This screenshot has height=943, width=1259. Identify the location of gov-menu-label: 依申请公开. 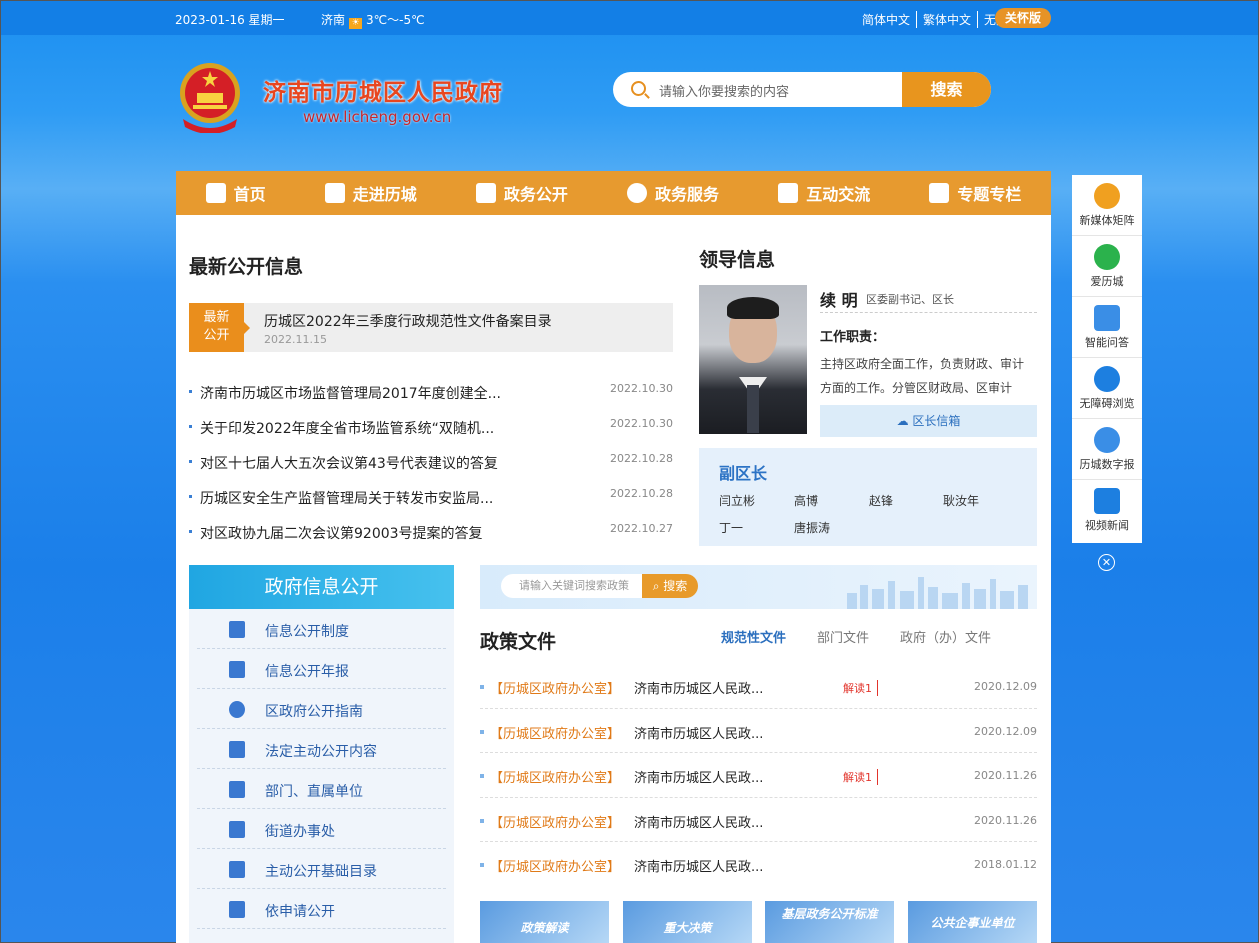
(300, 912).